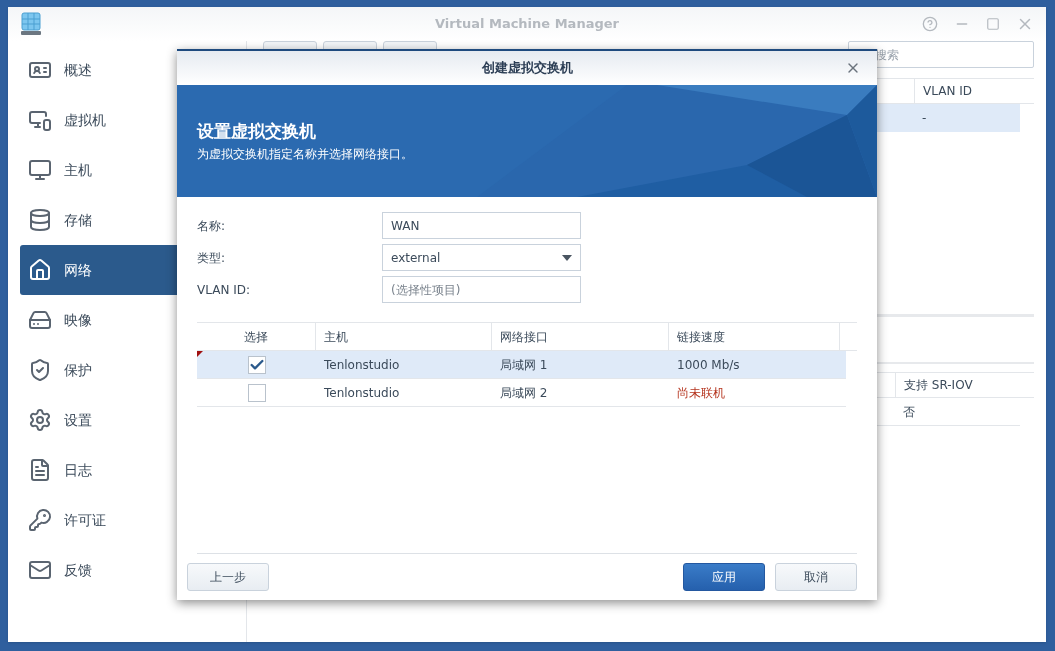 Image resolution: width=1055 pixels, height=651 pixels. Describe the element at coordinates (724, 577) in the screenshot. I see `apply-button: 应用` at that location.